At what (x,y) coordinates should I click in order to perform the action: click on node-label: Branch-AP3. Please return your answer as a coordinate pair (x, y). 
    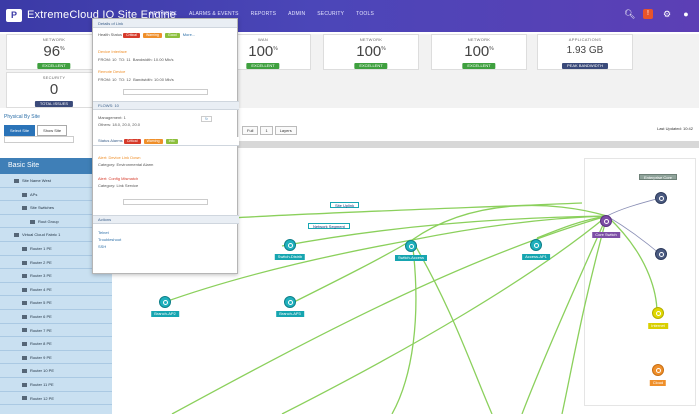
    Looking at the image, I should click on (290, 314).